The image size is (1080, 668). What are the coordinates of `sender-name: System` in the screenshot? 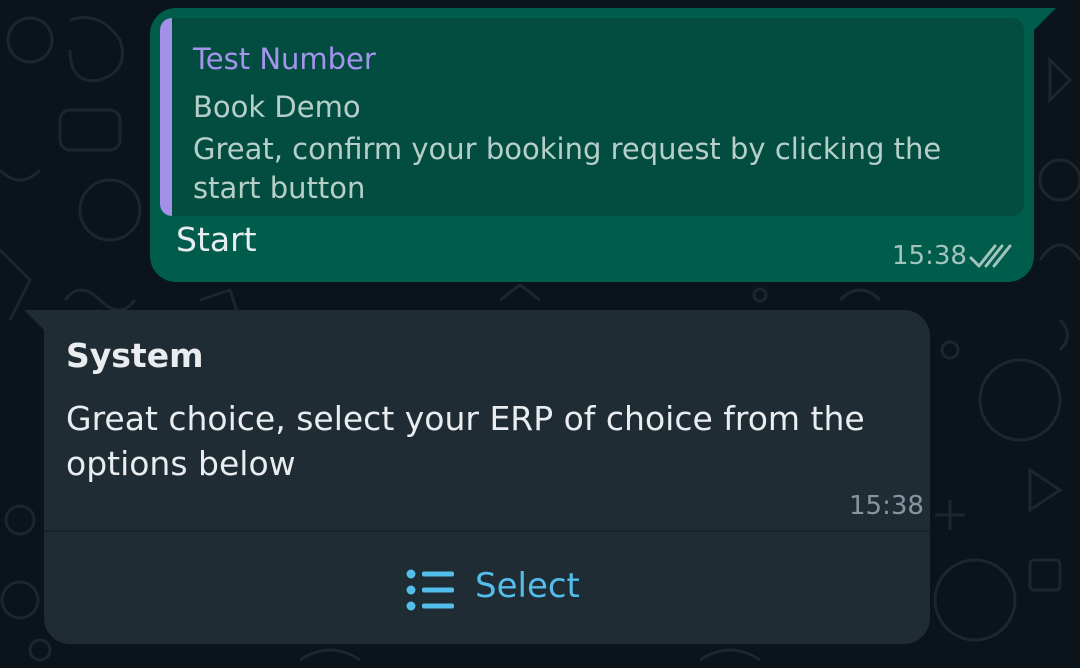 It's located at (135, 355).